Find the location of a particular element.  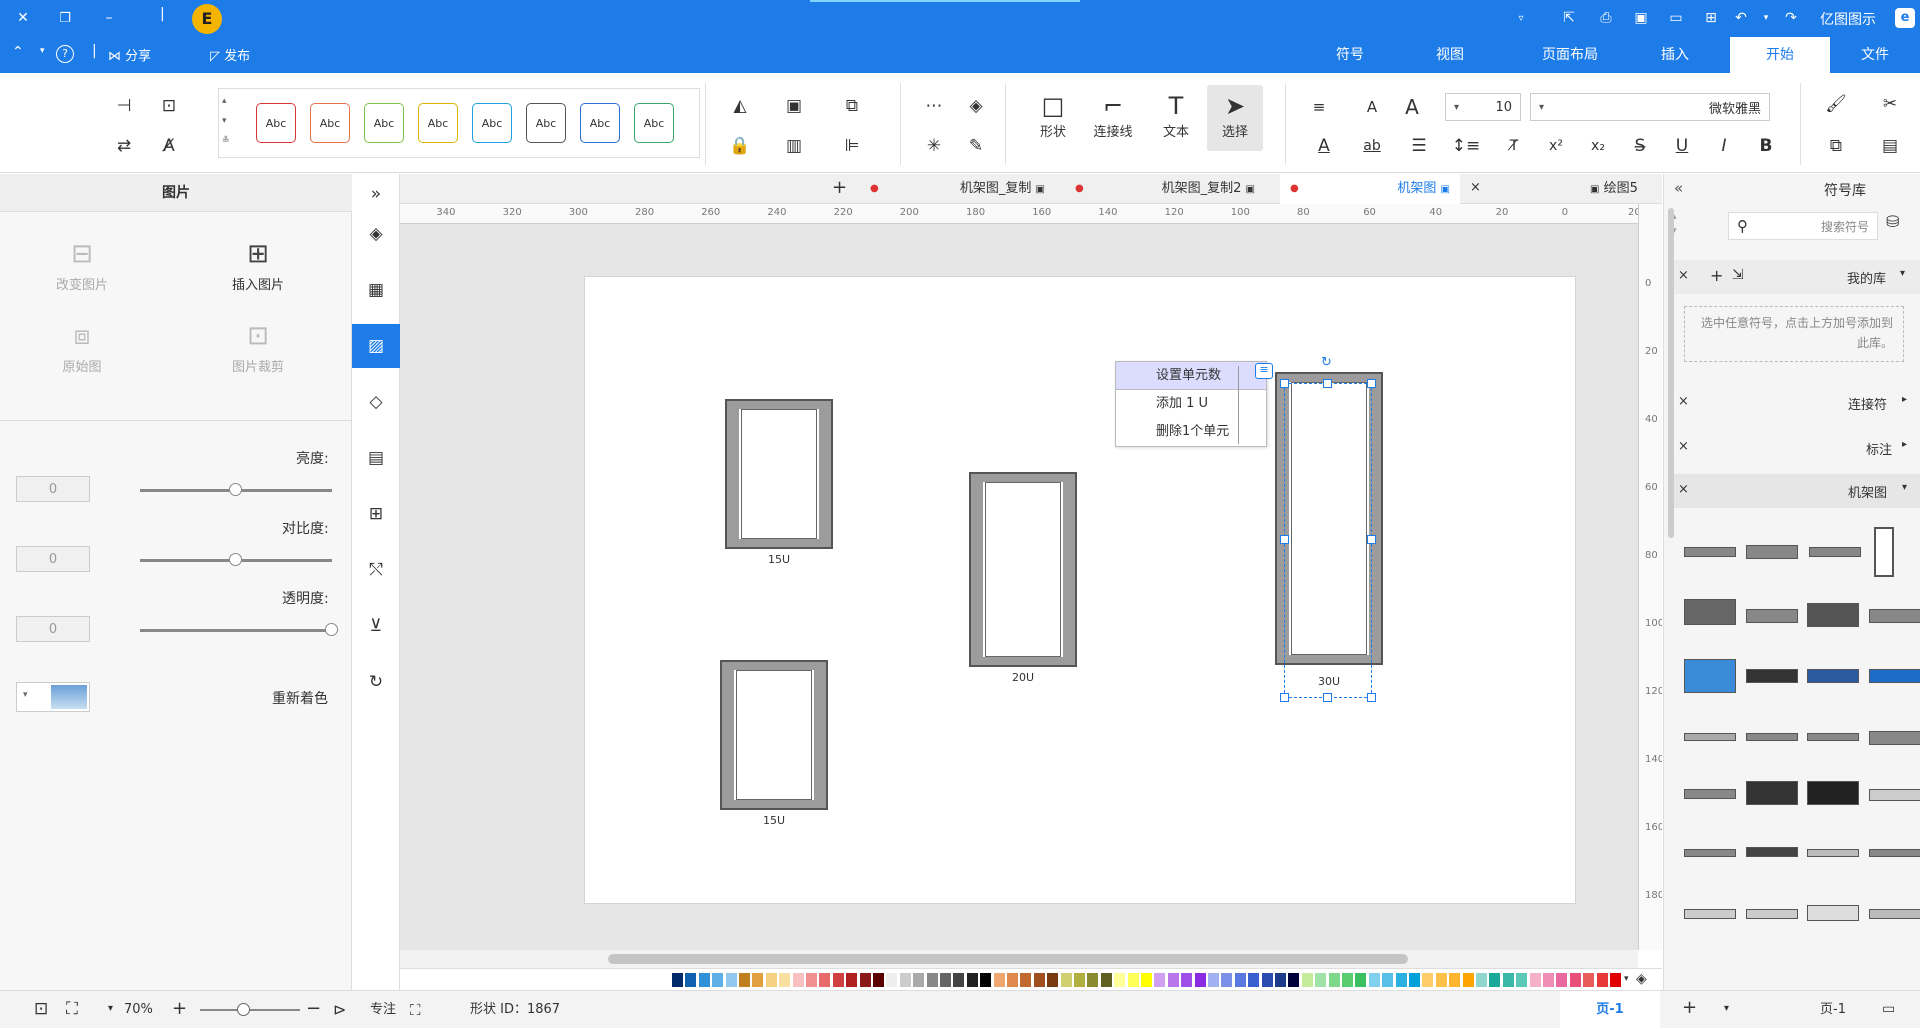

rack-shape is located at coordinates (774, 735).